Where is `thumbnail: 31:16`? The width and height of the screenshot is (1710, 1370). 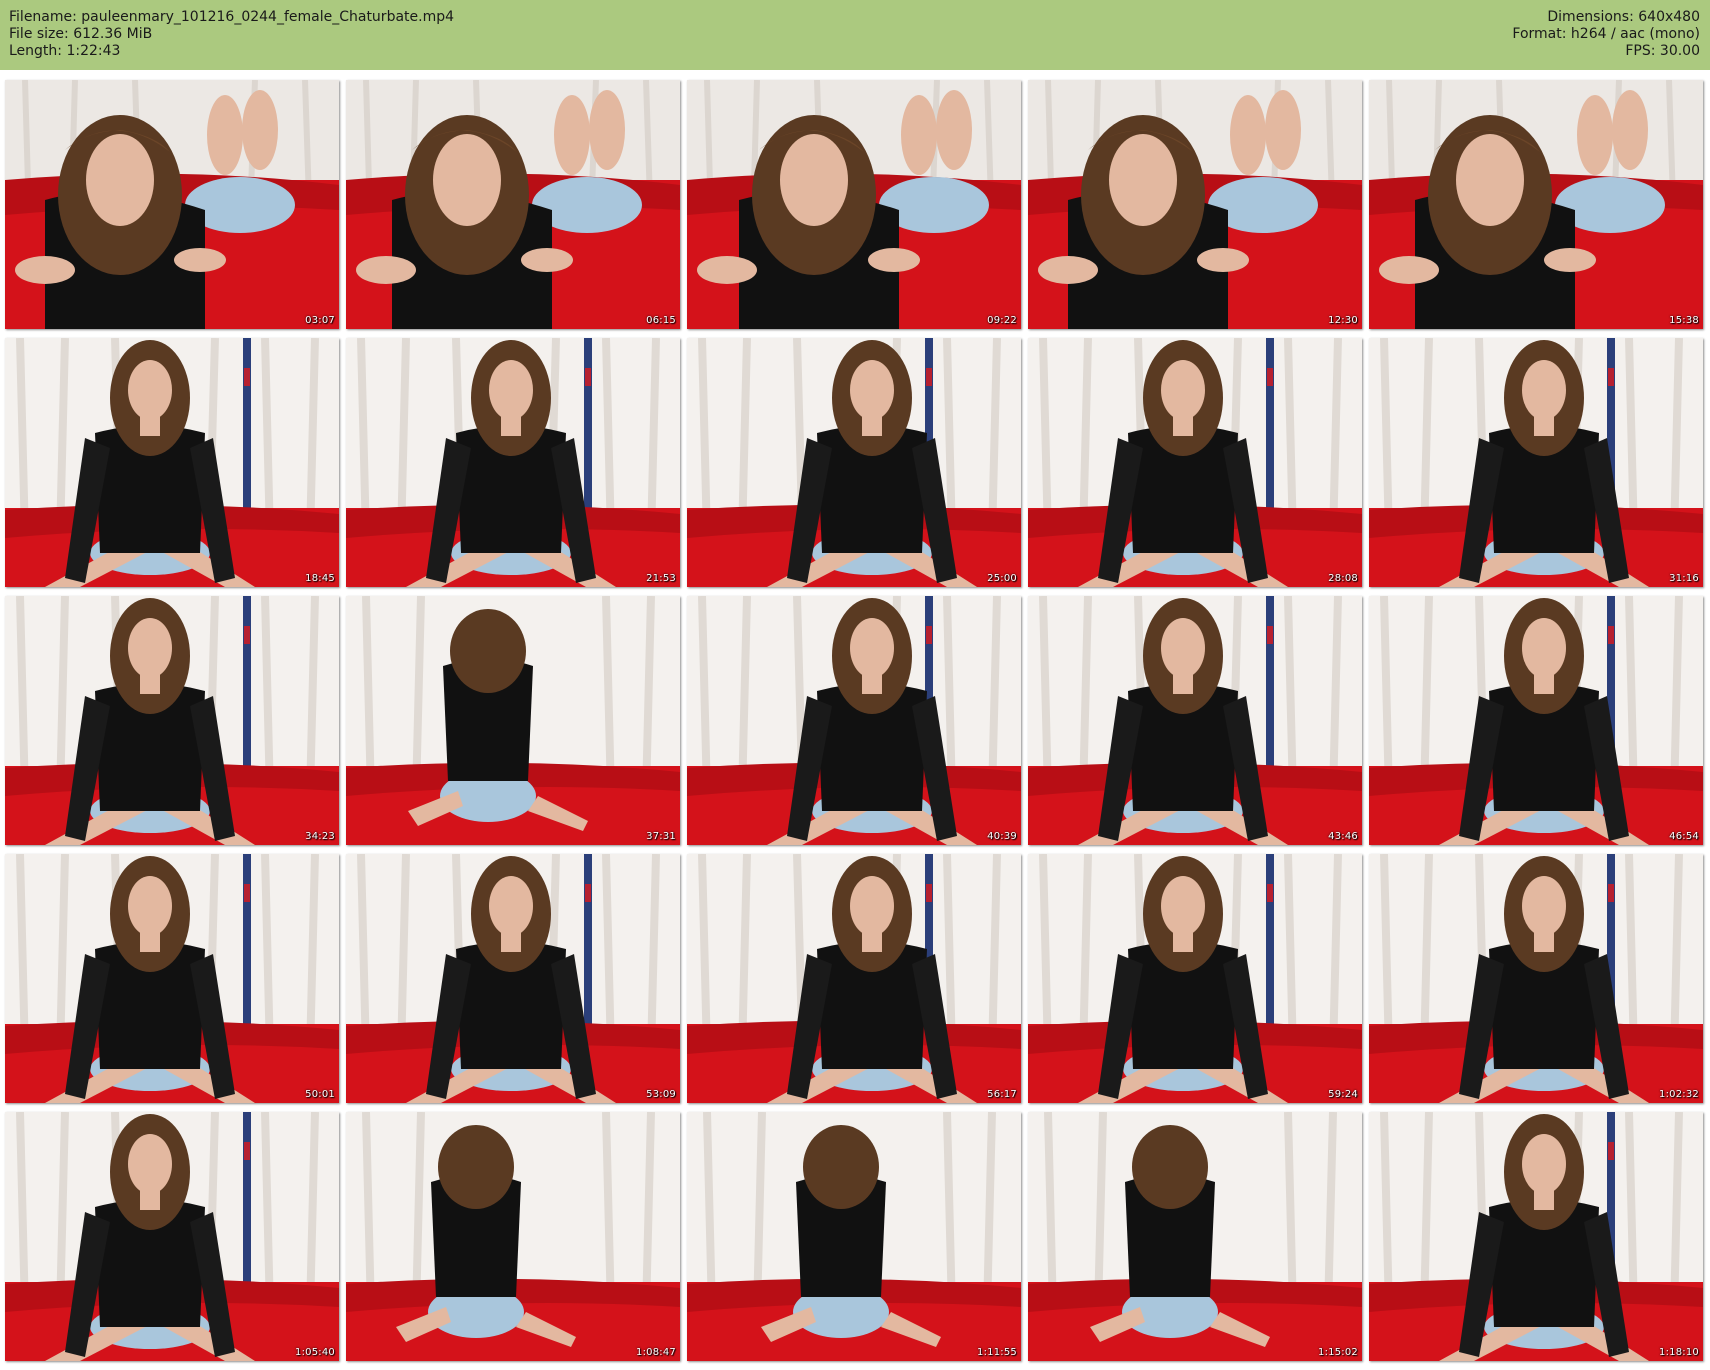 thumbnail: 31:16 is located at coordinates (1536, 462).